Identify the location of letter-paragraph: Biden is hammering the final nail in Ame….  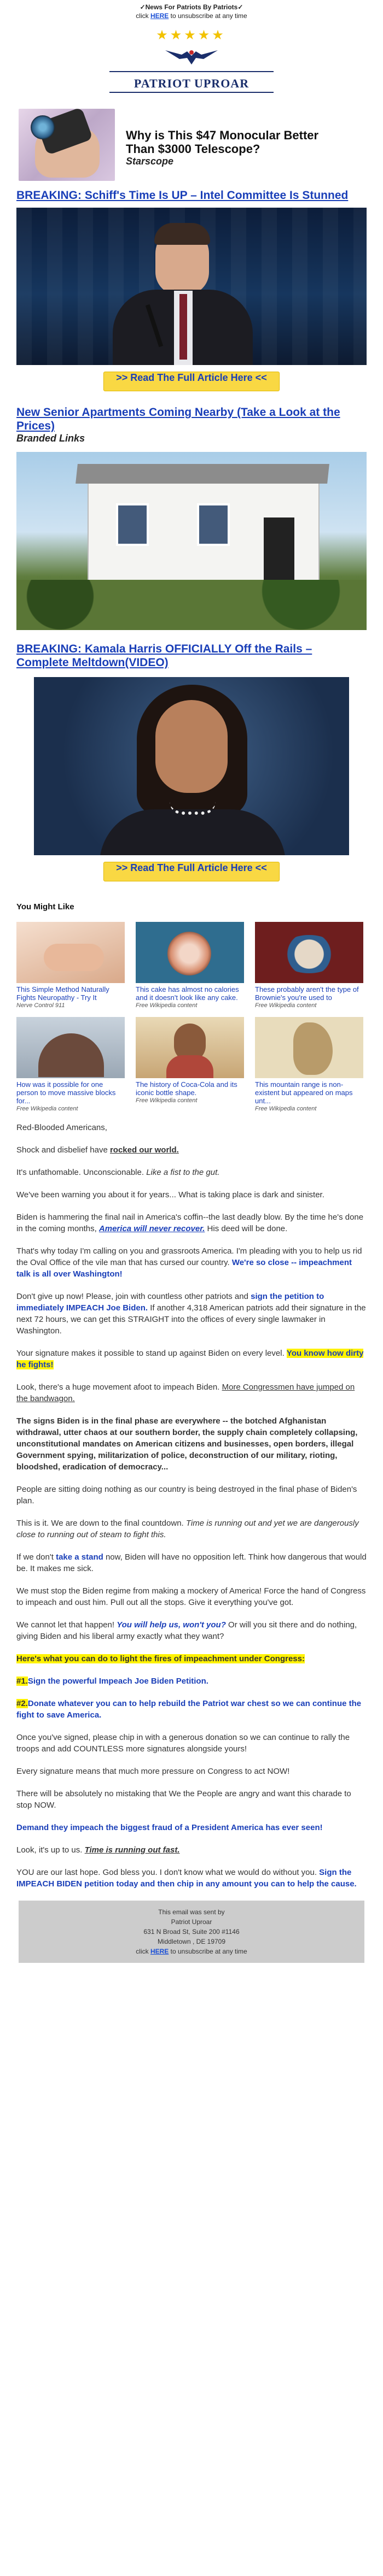
(190, 1223).